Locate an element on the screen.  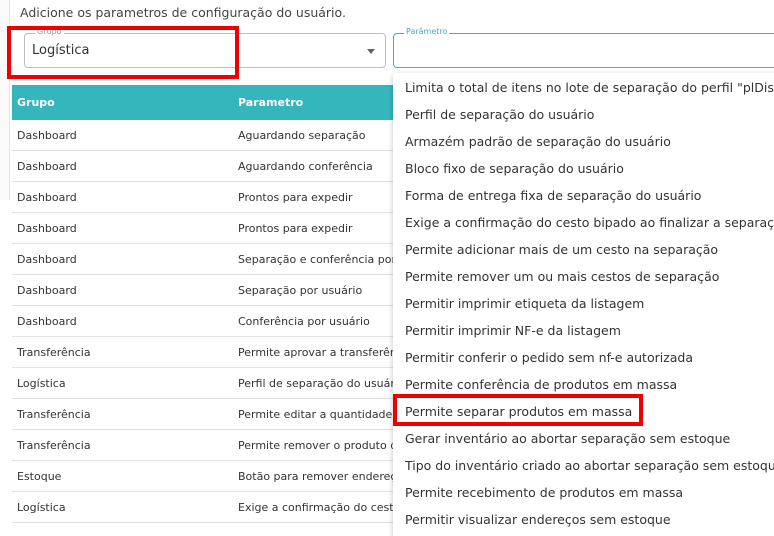
cell-parametro: Perfil de separação do usuário is located at coordinates (321, 383).